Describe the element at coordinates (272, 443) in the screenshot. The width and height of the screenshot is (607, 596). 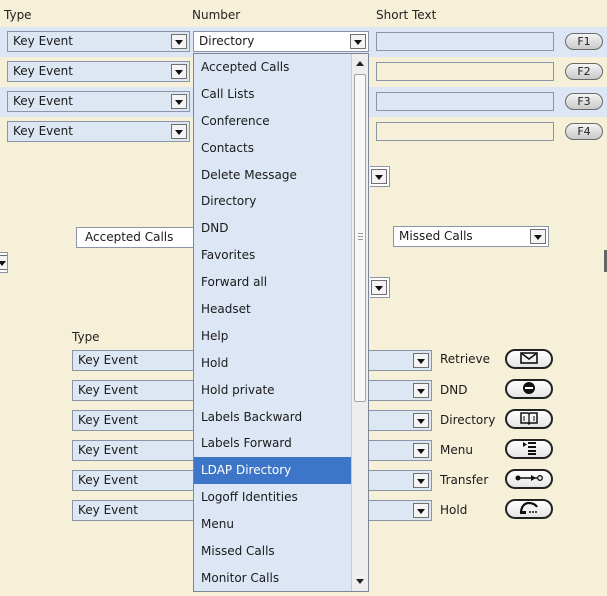
I see `dropdown-option: Labels Forward` at that location.